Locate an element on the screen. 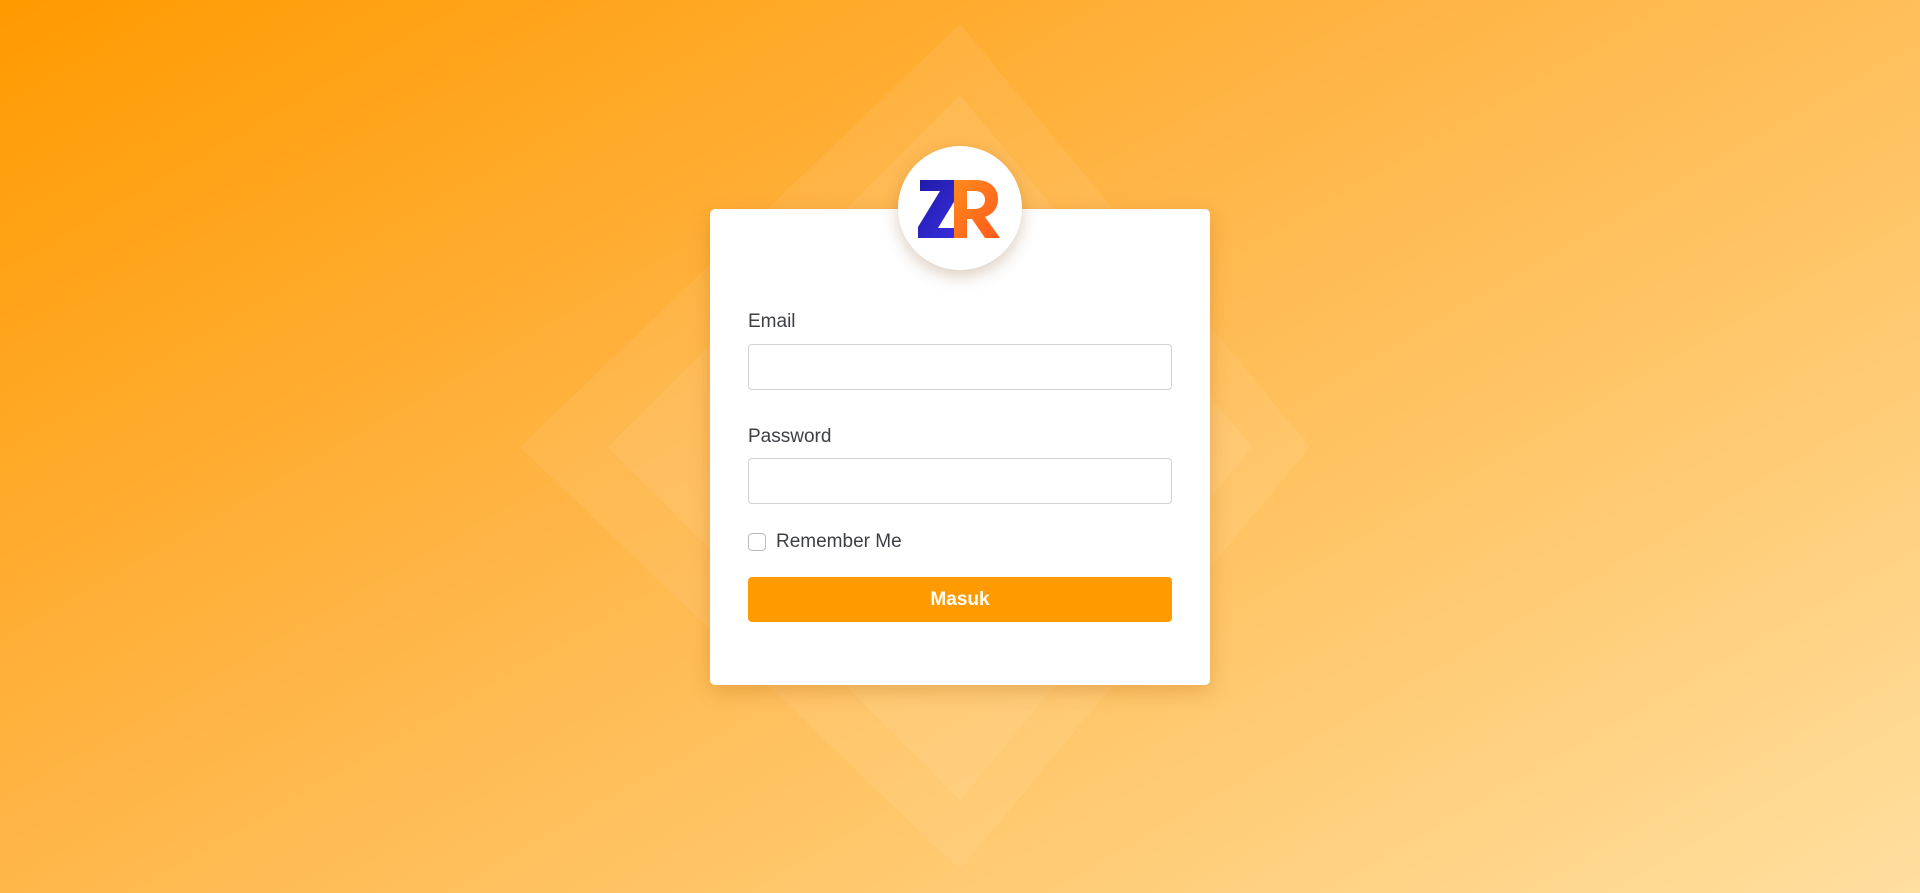 This screenshot has width=1920, height=893. email-label: Email is located at coordinates (772, 321).